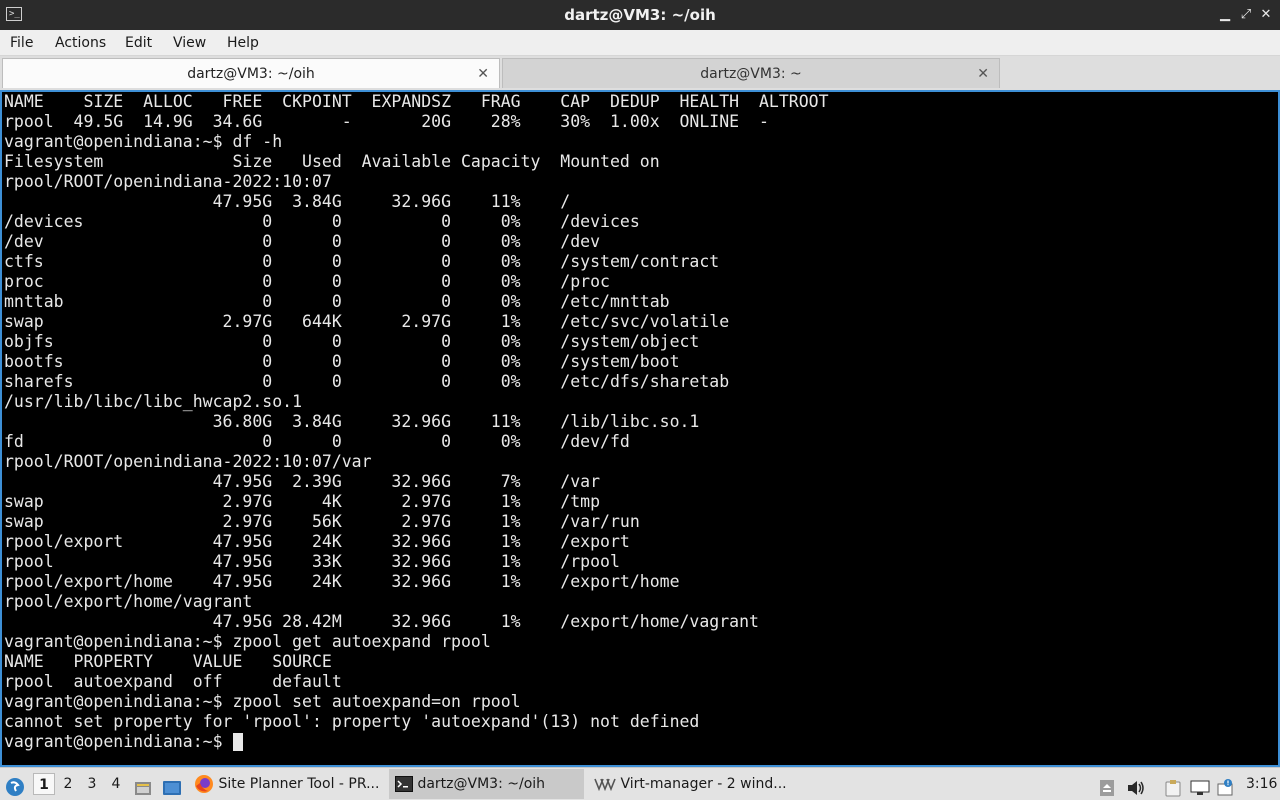 This screenshot has height=800, width=1280. What do you see at coordinates (287, 201) in the screenshot?
I see `terminal-line: 47.95G 3.84G 32.96G 11% /` at bounding box center [287, 201].